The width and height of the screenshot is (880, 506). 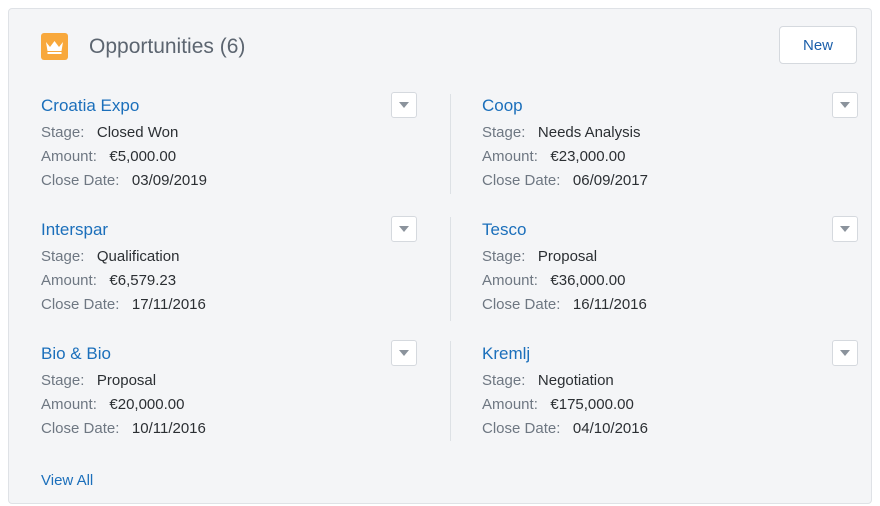 What do you see at coordinates (67, 480) in the screenshot?
I see `view-all-link: View All` at bounding box center [67, 480].